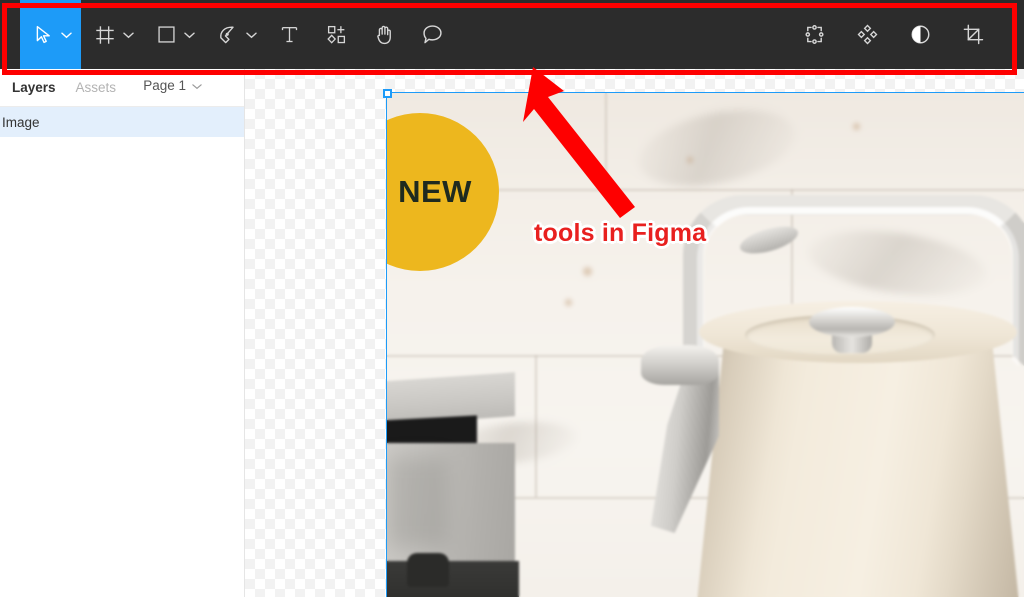  I want to click on tab-layers: Layers, so click(34, 87).